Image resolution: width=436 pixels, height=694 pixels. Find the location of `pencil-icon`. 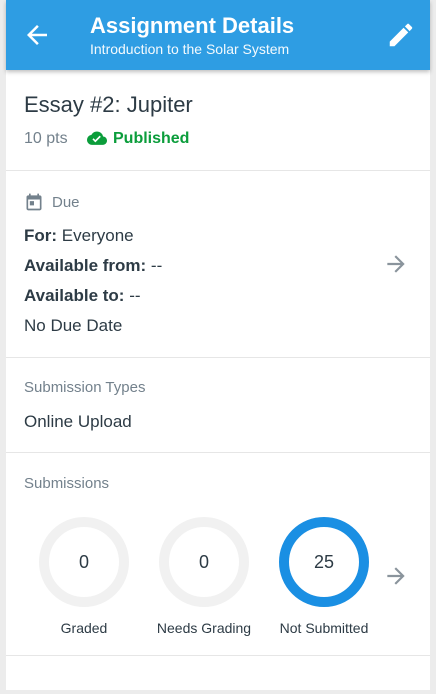

pencil-icon is located at coordinates (401, 35).